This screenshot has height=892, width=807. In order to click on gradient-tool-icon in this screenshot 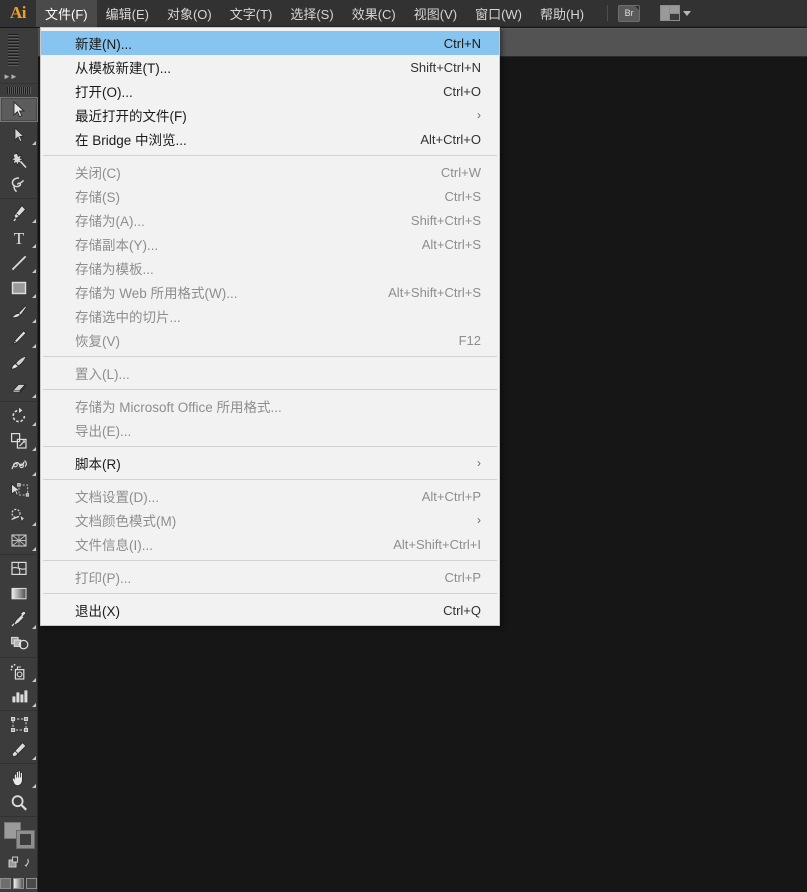, I will do `click(19, 593)`.